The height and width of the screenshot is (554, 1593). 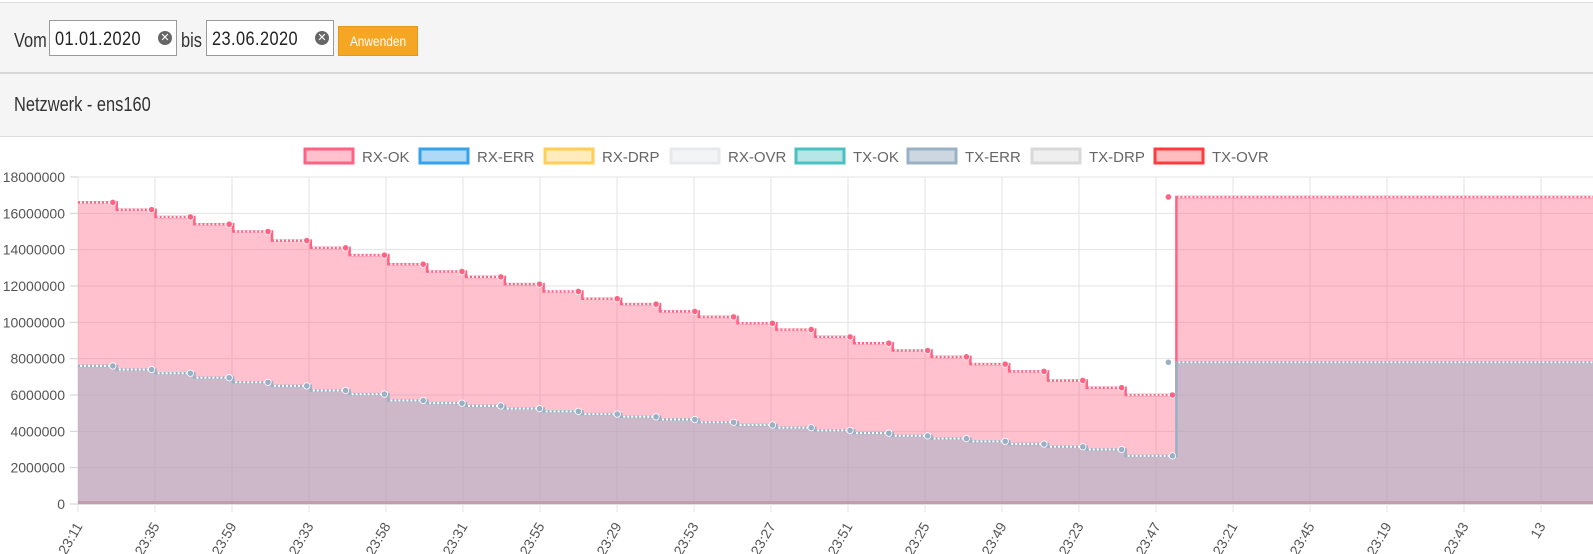 I want to click on legend-label-tx-ovr: TX-OVR, so click(x=1240, y=157).